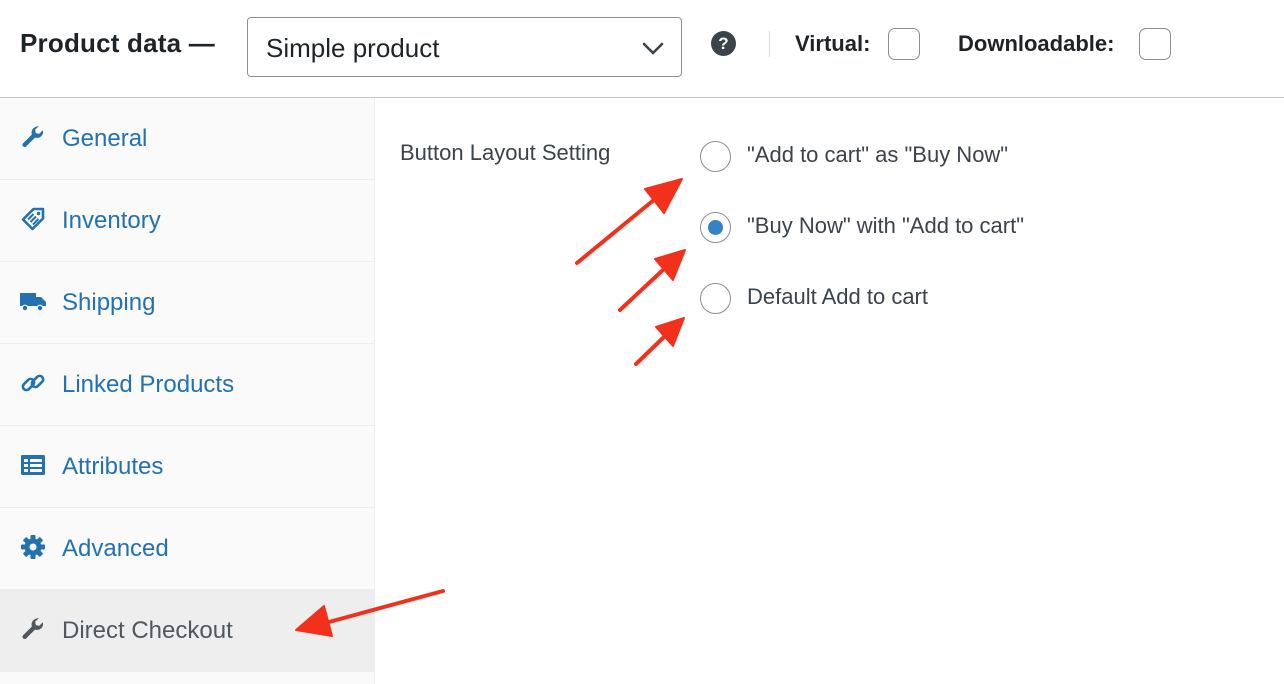 The image size is (1284, 684). What do you see at coordinates (33, 547) in the screenshot?
I see `gear-icon` at bounding box center [33, 547].